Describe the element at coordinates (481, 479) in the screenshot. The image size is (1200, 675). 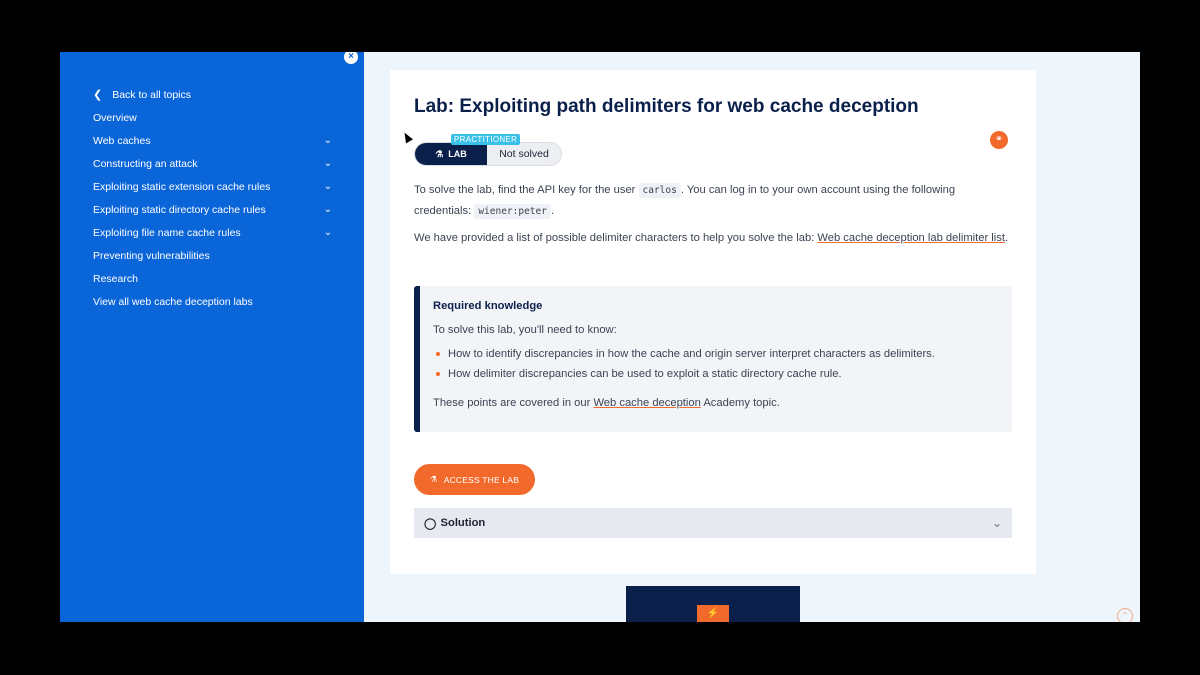
I see `access-lab-label: ACCESS THE LAB` at that location.